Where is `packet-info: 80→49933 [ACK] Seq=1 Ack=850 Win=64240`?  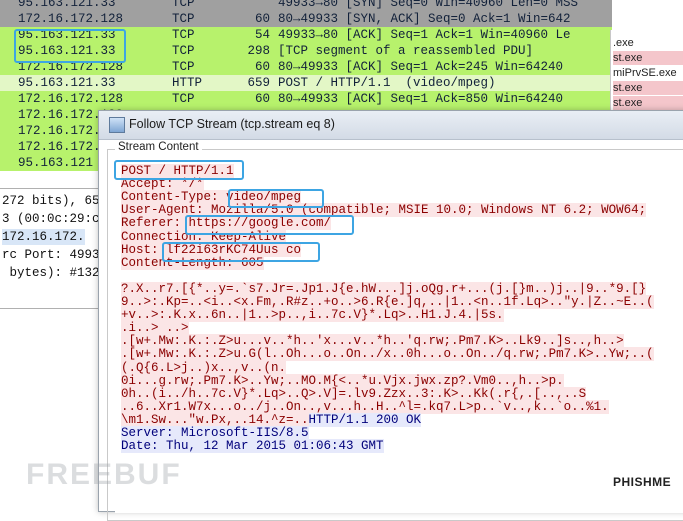 packet-info: 80→49933 [ACK] Seq=1 Ack=850 Win=64240 is located at coordinates (421, 99).